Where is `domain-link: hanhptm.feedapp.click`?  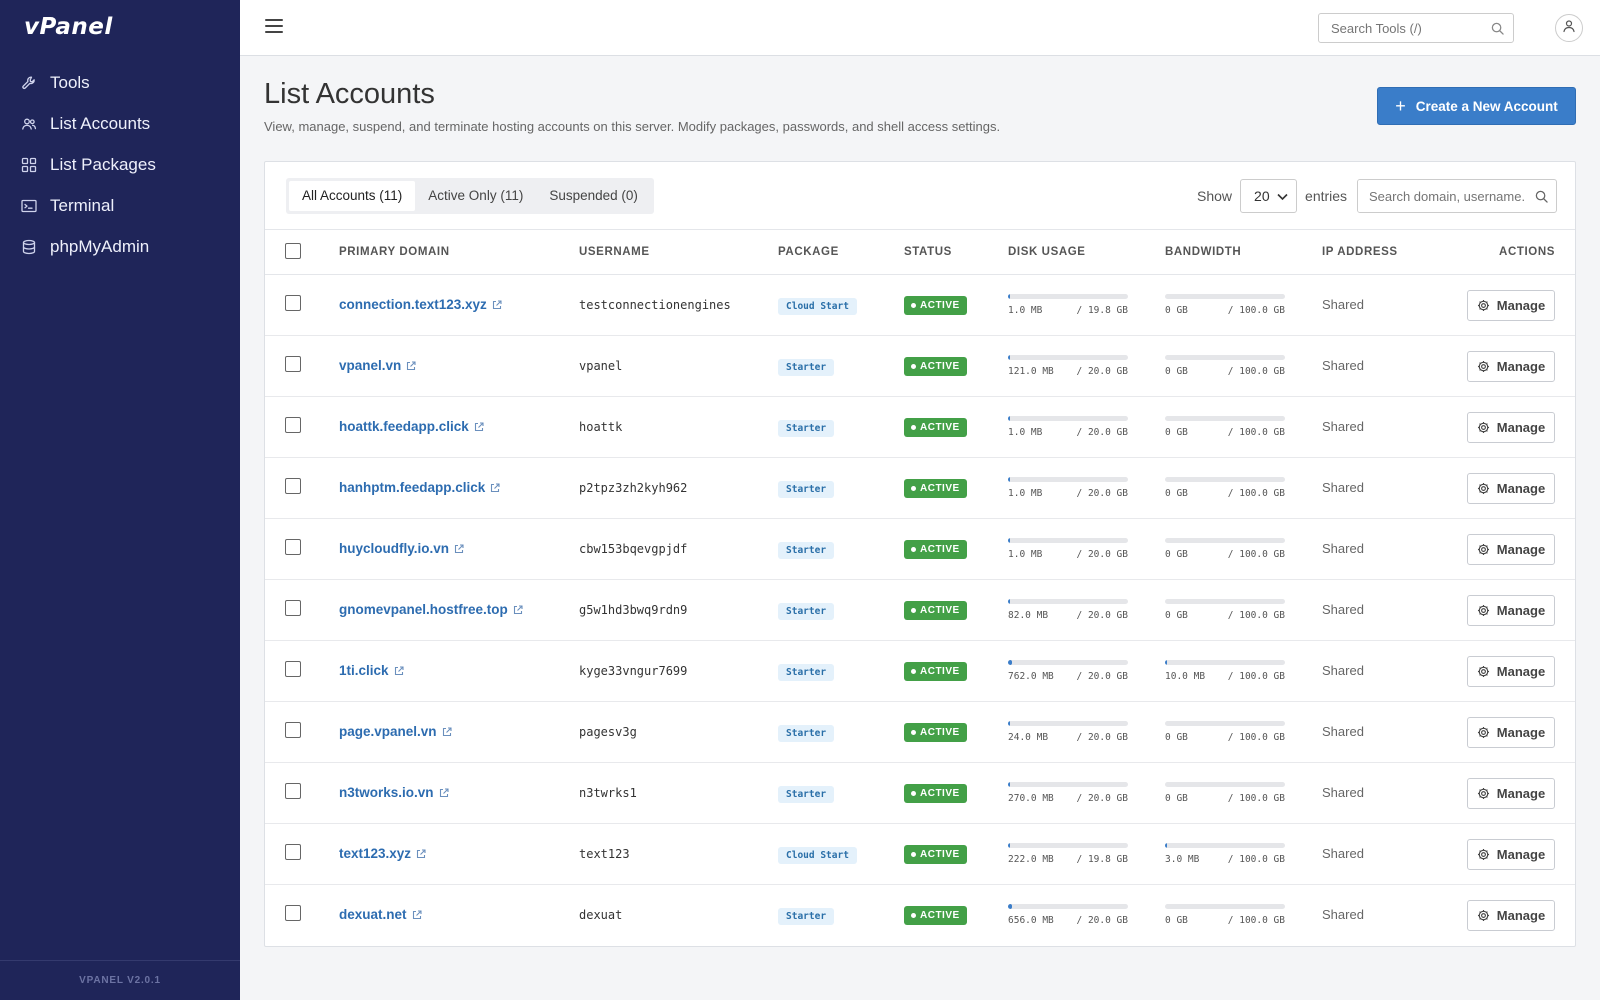 domain-link: hanhptm.feedapp.click is located at coordinates (412, 487).